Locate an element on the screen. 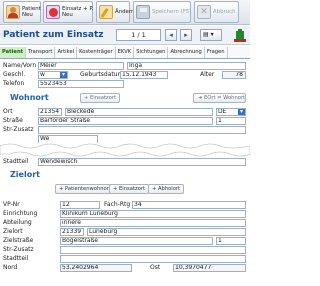  new-deployment-button: Einsatz + P. Neu is located at coordinates (68, 12).